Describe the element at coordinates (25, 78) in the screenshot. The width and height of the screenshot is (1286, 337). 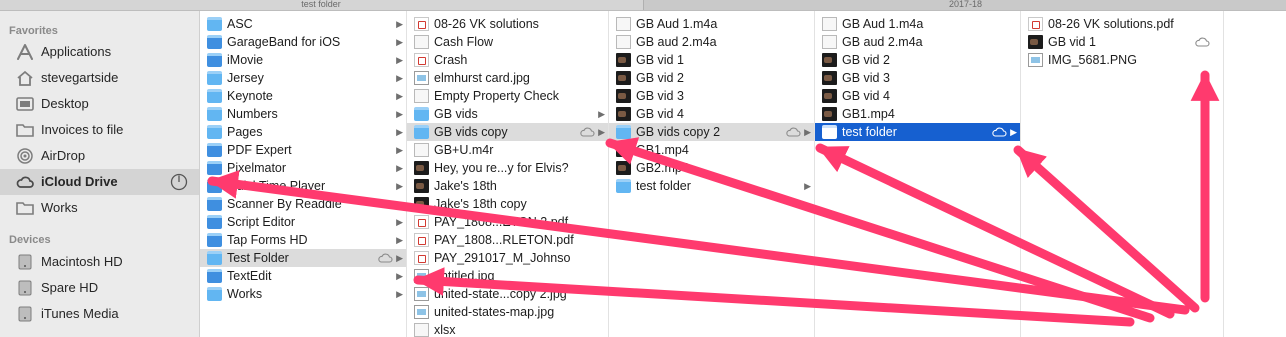
I see `home-icon` at that location.